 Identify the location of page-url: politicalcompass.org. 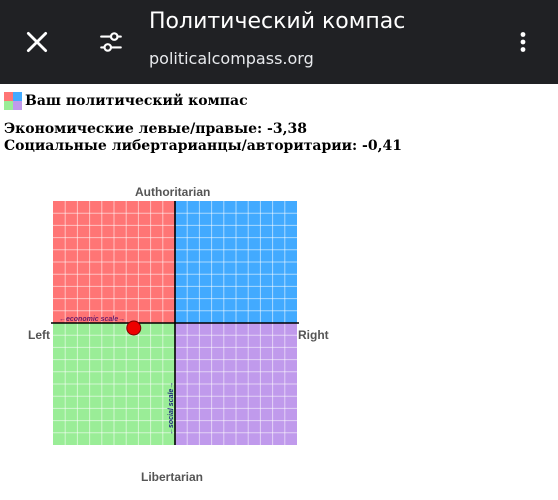
(231, 58).